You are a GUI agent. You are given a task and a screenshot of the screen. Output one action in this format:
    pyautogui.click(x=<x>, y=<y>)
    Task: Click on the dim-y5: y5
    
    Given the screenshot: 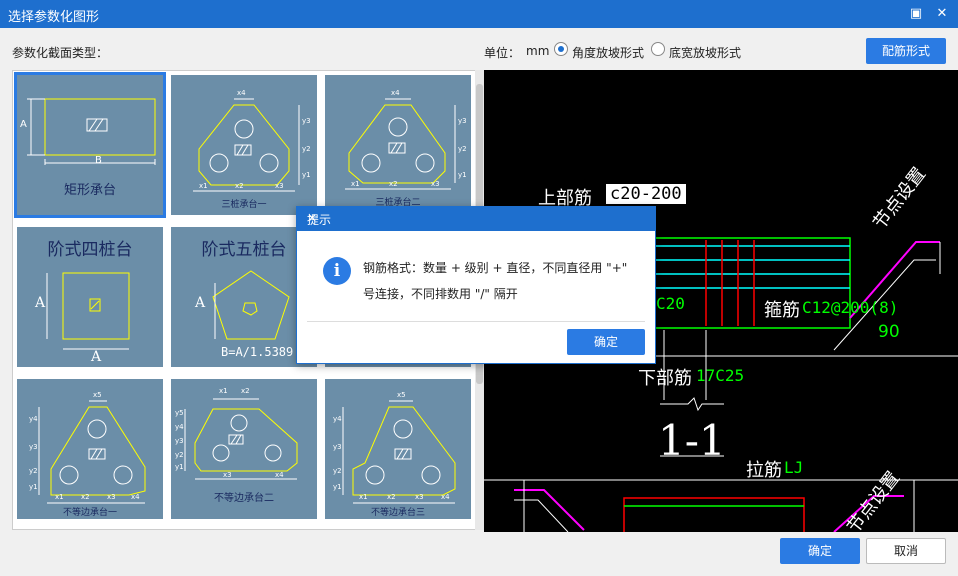 What is the action you would take?
    pyautogui.click(x=179, y=413)
    